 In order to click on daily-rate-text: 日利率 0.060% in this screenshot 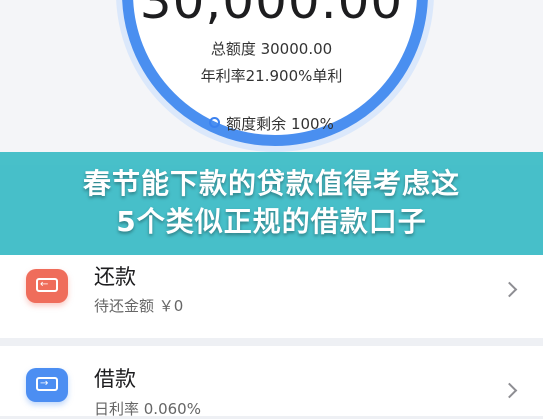, I will do `click(147, 409)`.